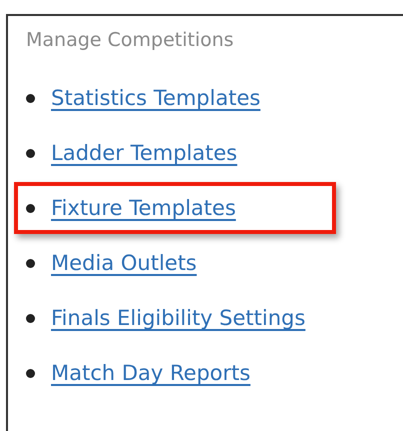 Image resolution: width=403 pixels, height=431 pixels. Describe the element at coordinates (150, 373) in the screenshot. I see `nav-link: Match Day Reports` at that location.